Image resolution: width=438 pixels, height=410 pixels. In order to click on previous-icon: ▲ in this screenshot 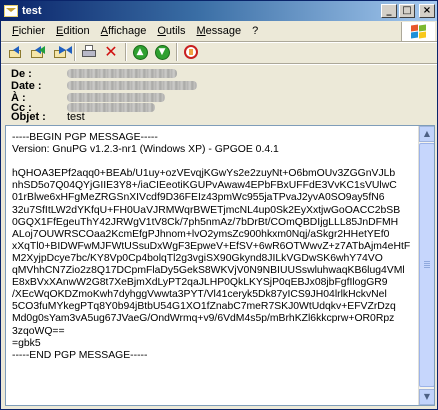, I will do `click(140, 52)`.